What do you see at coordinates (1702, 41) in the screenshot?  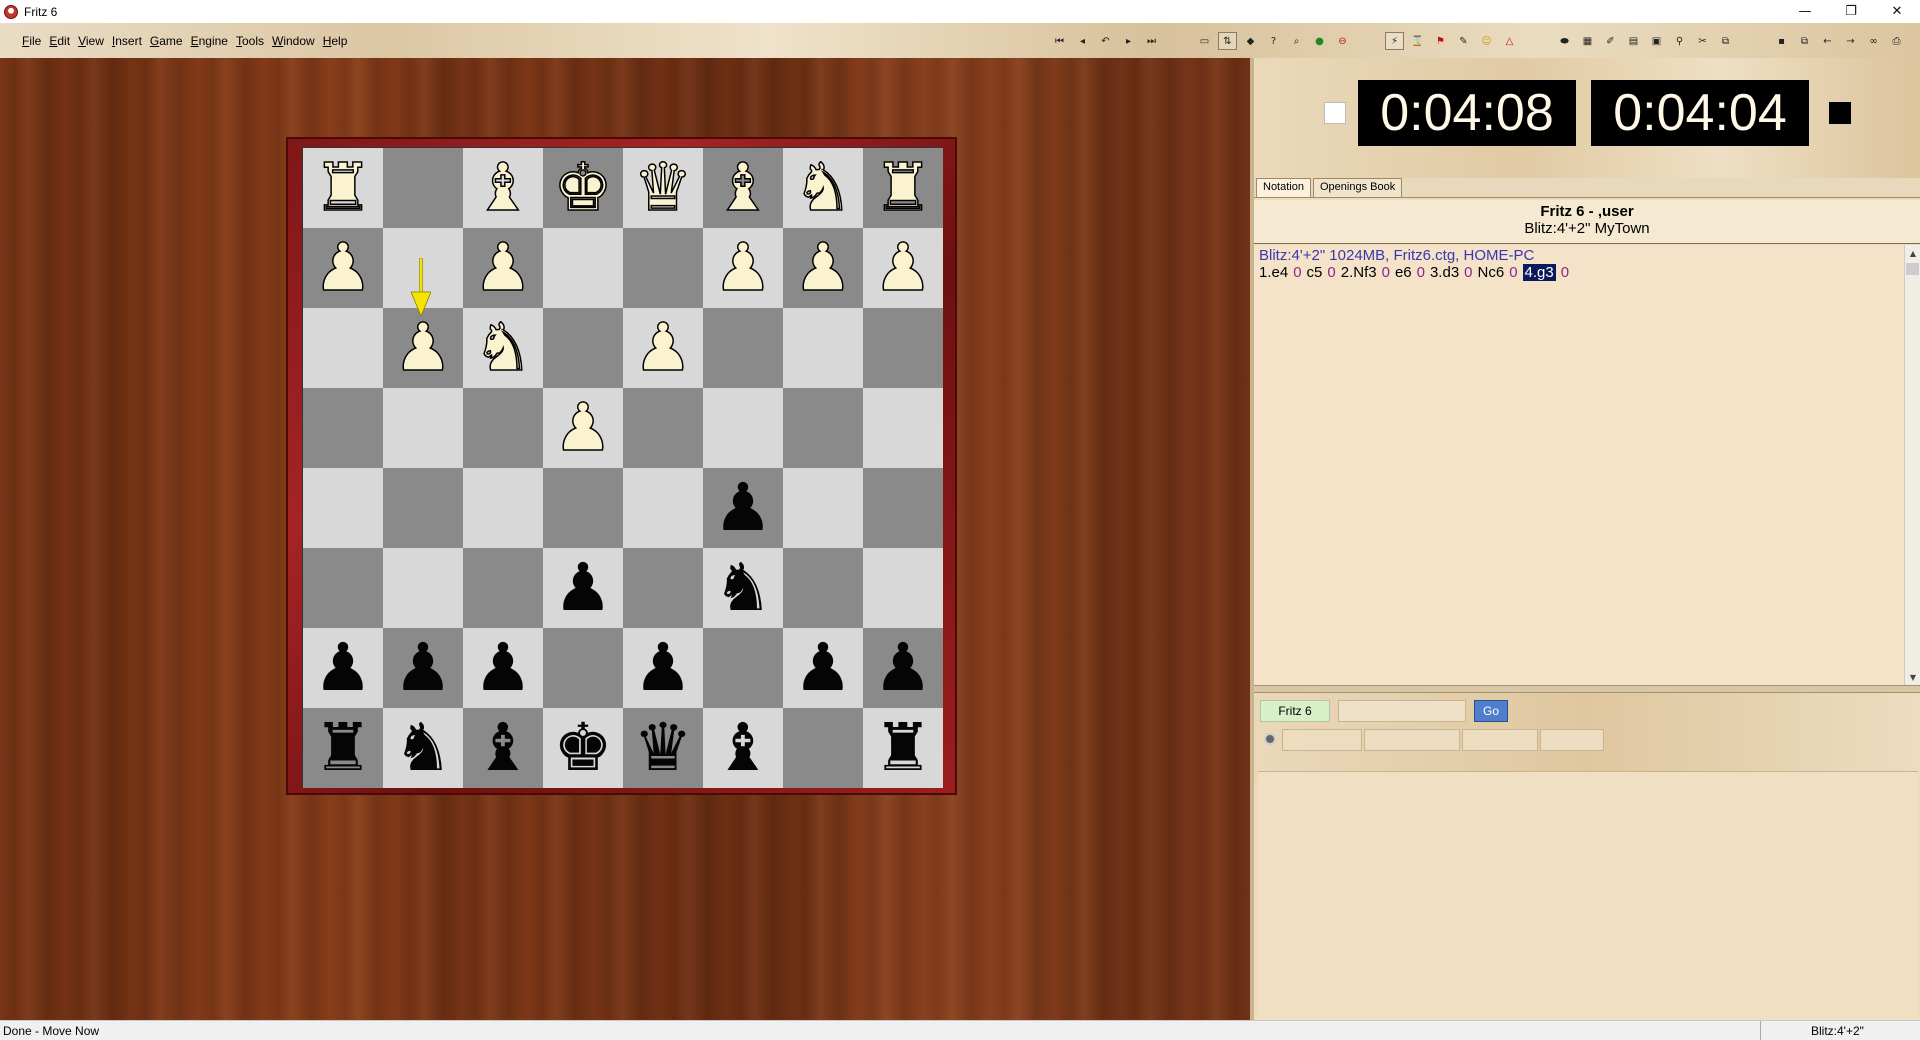 I see `tool-7-icon: ✂` at bounding box center [1702, 41].